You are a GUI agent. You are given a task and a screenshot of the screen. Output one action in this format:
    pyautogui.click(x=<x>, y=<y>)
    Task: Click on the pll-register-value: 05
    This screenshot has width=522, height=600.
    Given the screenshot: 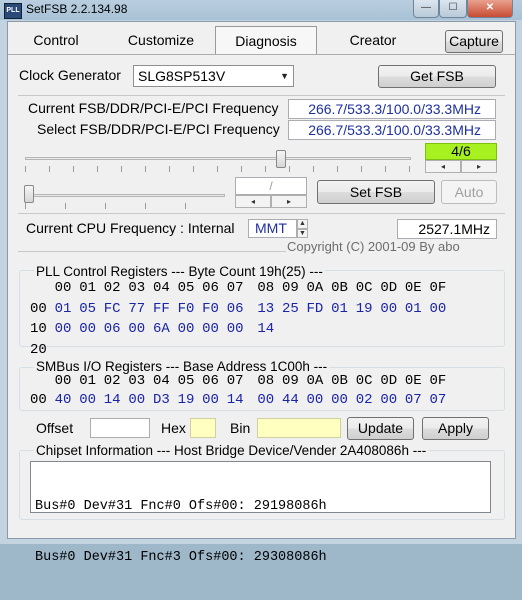 What is the action you would take?
    pyautogui.click(x=91, y=309)
    